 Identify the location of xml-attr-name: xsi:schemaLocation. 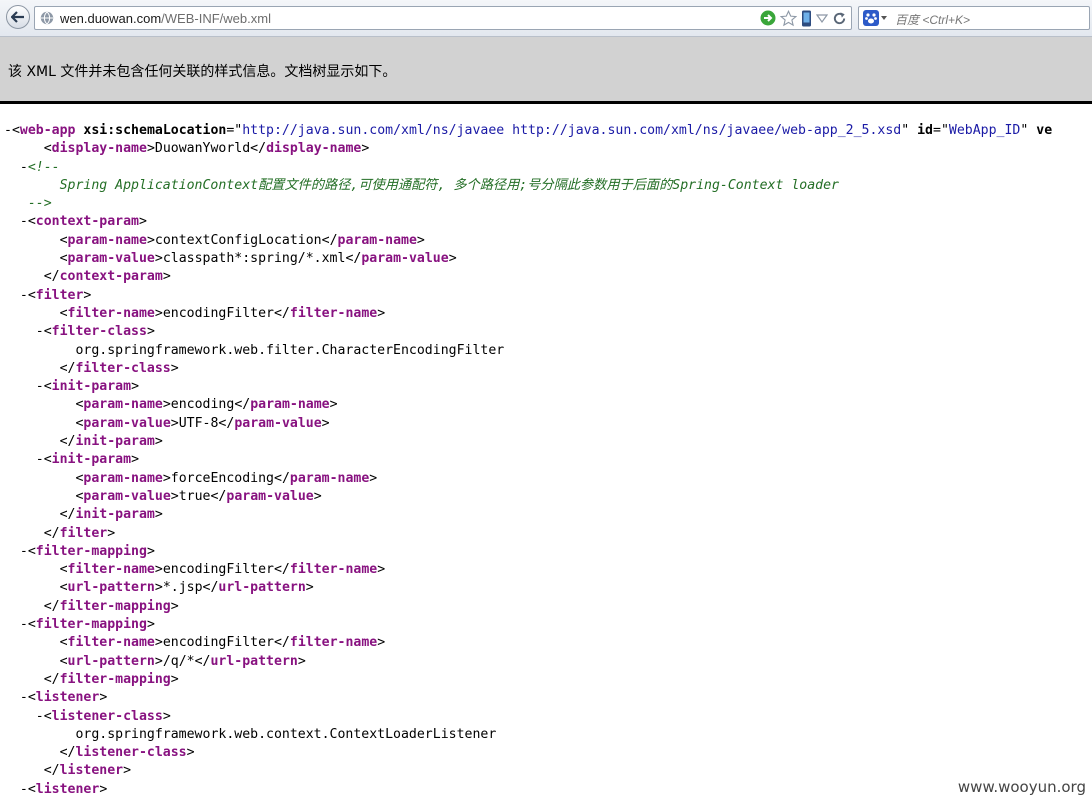
(151, 130).